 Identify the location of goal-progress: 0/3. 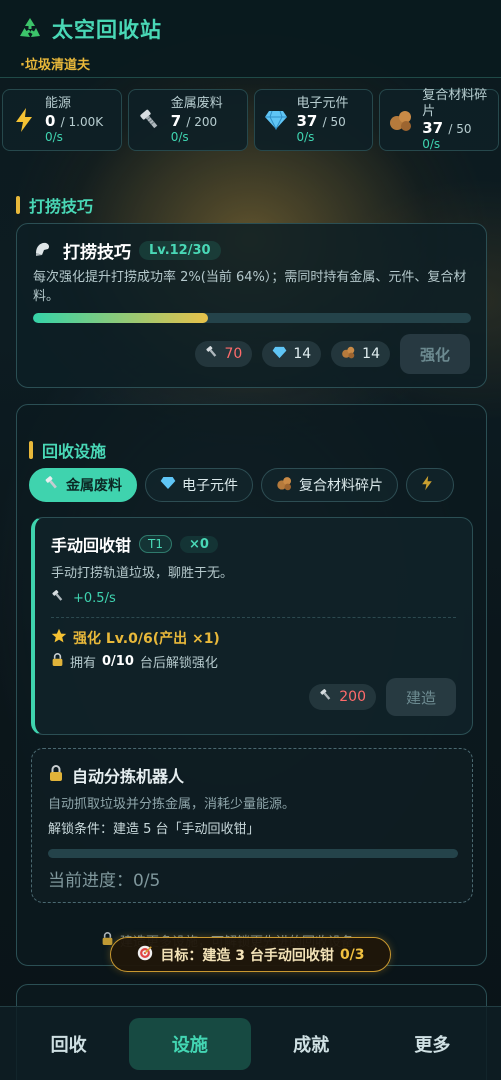
(352, 954).